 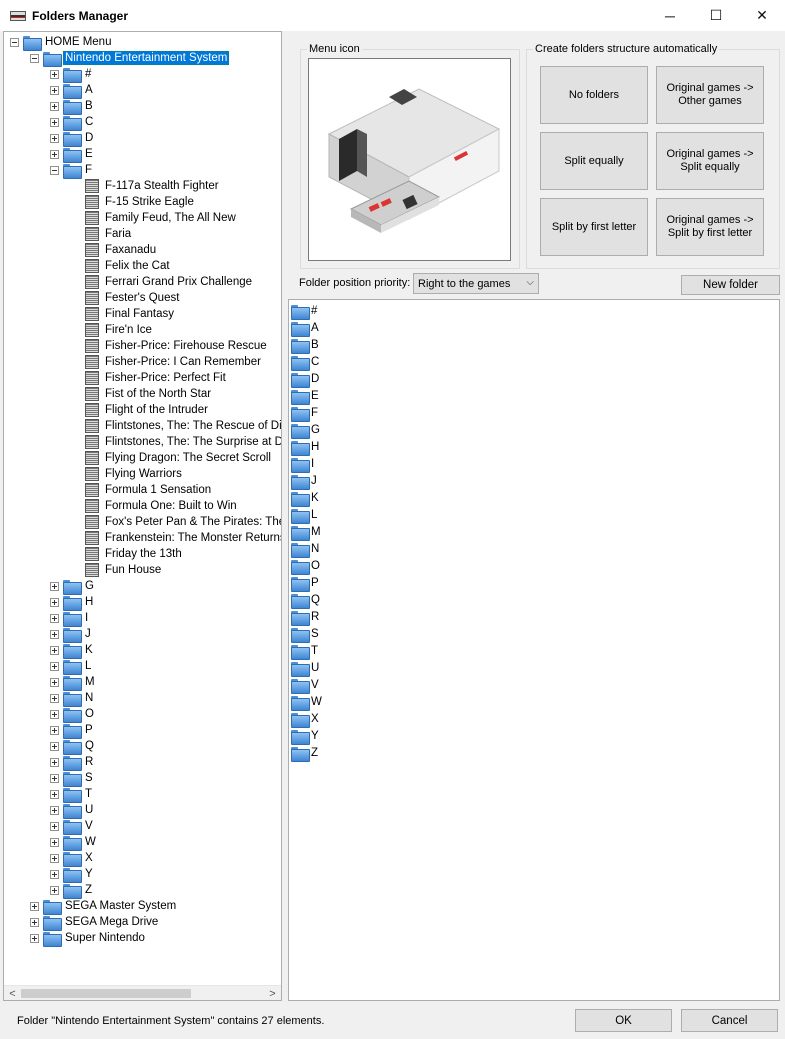 What do you see at coordinates (113, 330) in the screenshot?
I see `tree-item-game: Fire'n Ice` at bounding box center [113, 330].